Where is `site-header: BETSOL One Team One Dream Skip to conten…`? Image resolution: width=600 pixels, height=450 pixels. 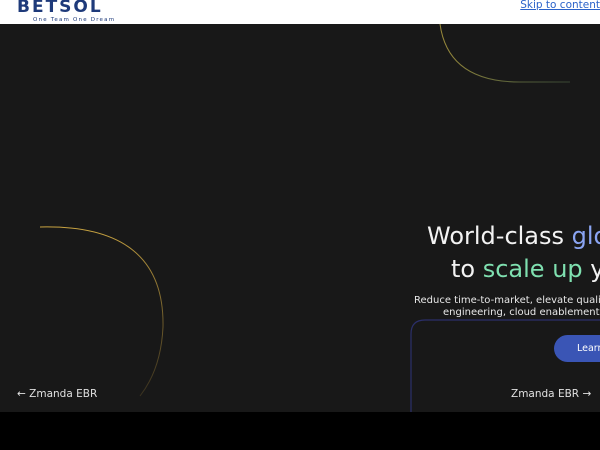
site-header: BETSOL One Team One Dream Skip to conten… is located at coordinates (300, 12).